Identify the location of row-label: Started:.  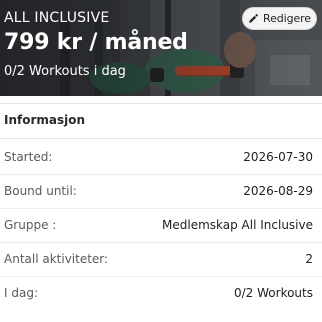
(28, 157).